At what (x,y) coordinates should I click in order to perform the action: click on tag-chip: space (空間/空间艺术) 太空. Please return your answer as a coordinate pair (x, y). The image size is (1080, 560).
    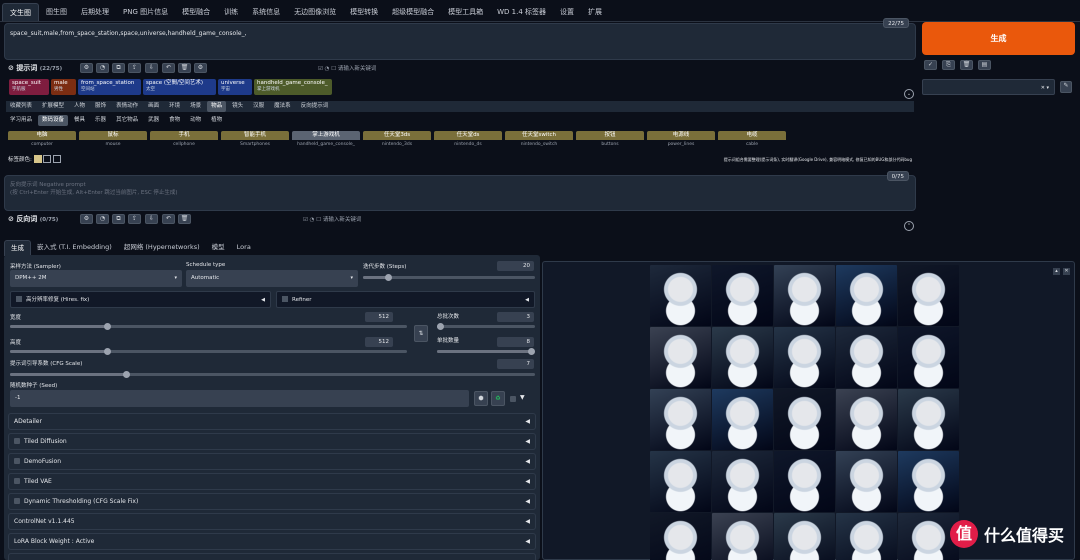
    Looking at the image, I should click on (179, 87).